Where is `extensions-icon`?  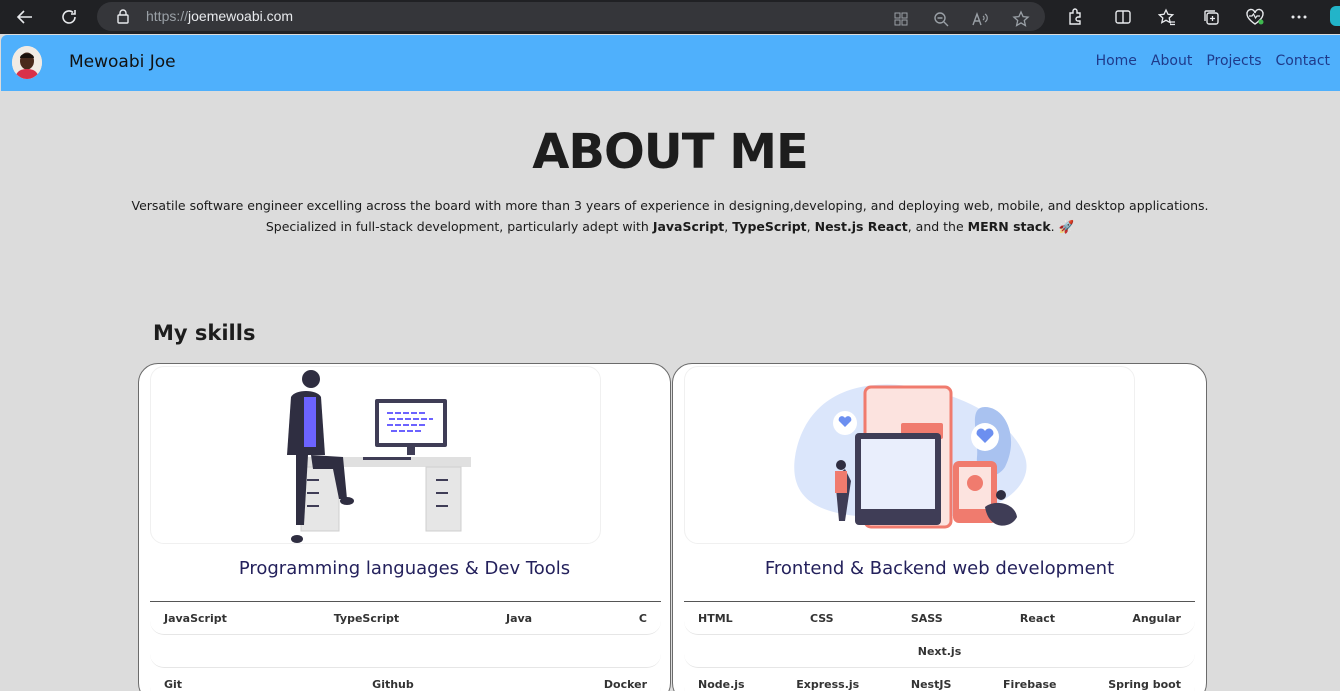 extensions-icon is located at coordinates (1075, 17).